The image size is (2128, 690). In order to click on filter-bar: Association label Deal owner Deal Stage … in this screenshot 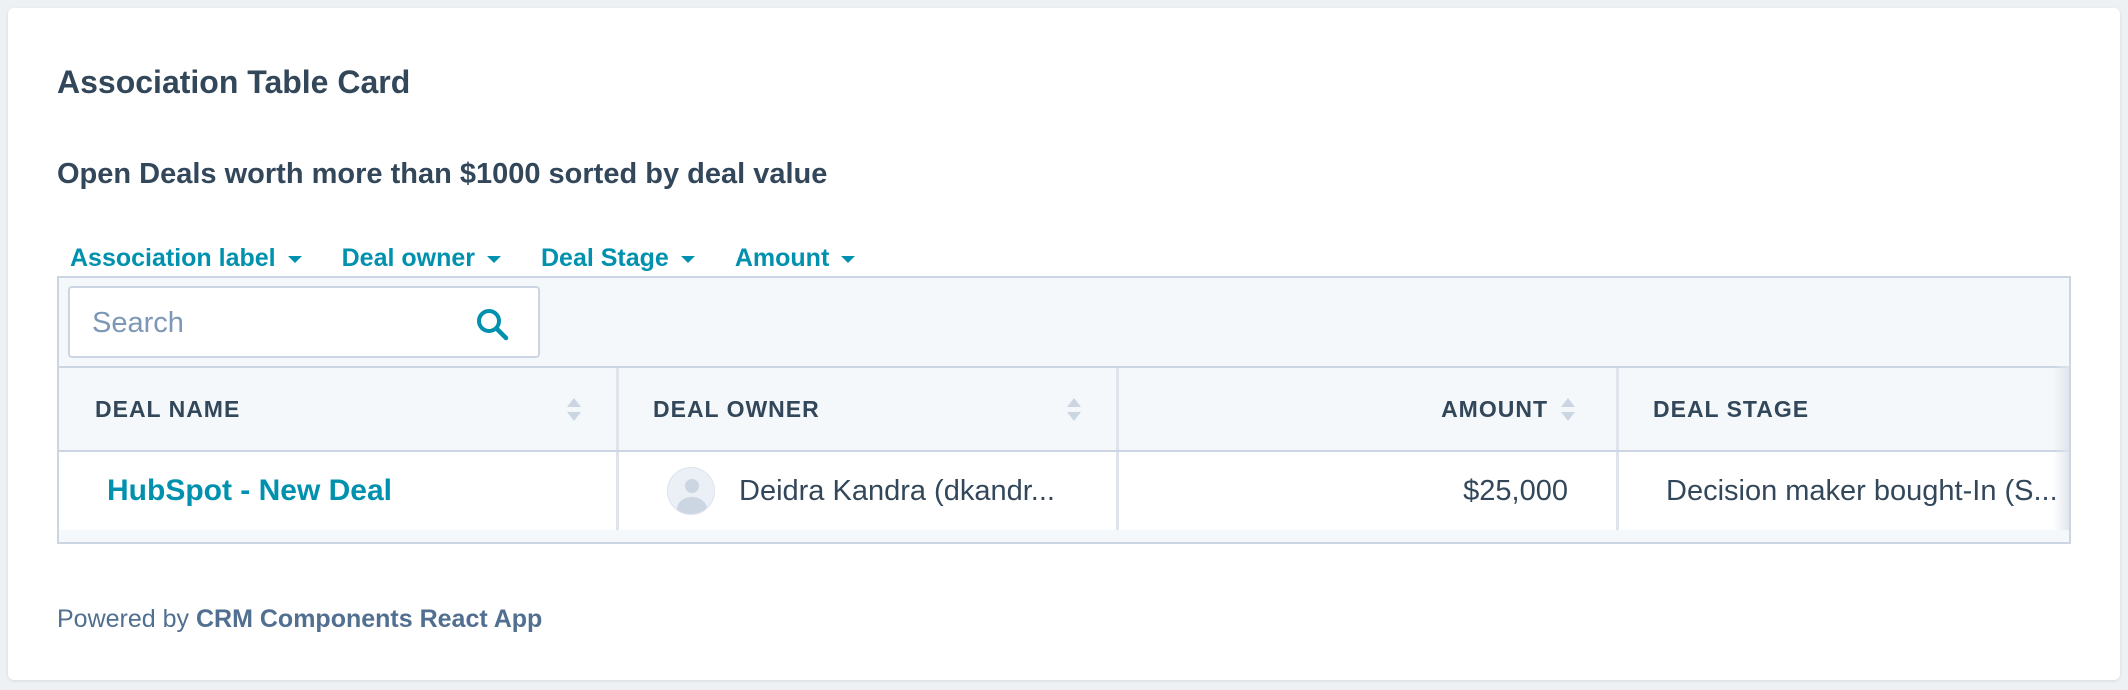, I will do `click(482, 258)`.